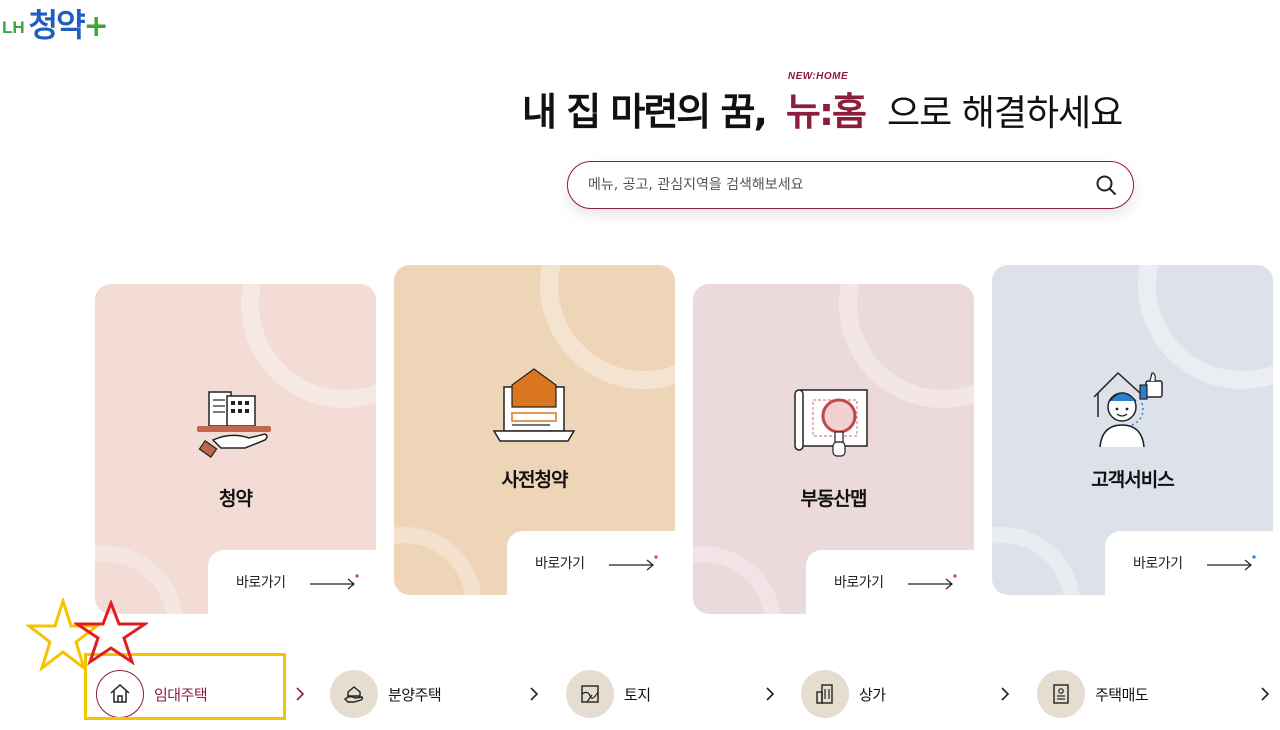 The width and height of the screenshot is (1280, 730). Describe the element at coordinates (236, 499) in the screenshot. I see `card-title: 청약` at that location.